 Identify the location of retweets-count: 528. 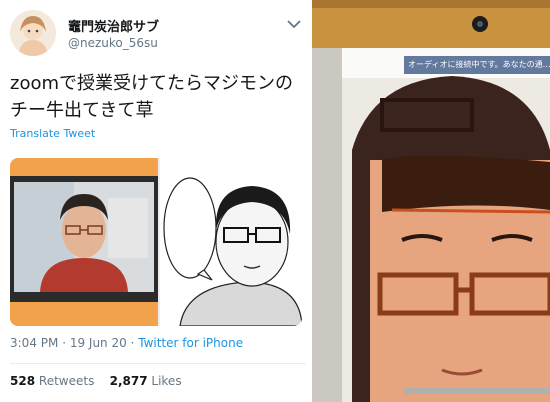
(23, 381).